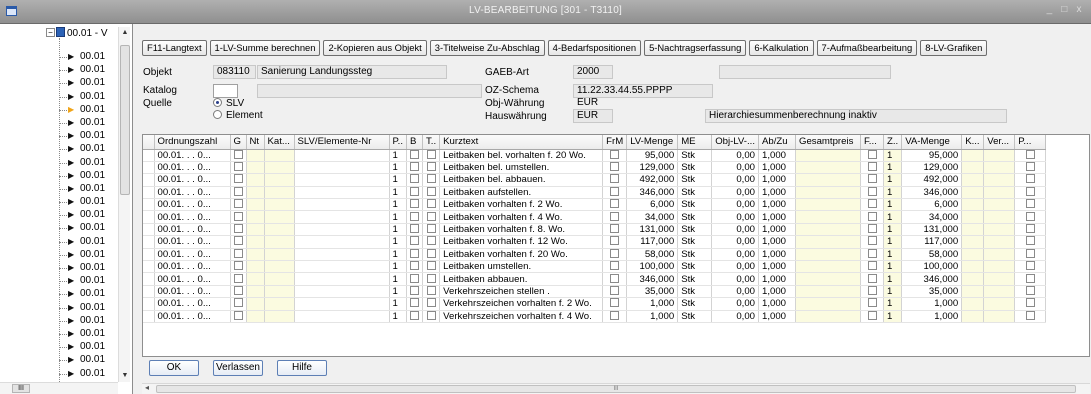 The height and width of the screenshot is (394, 1091). I want to click on cell-b, so click(414, 304).